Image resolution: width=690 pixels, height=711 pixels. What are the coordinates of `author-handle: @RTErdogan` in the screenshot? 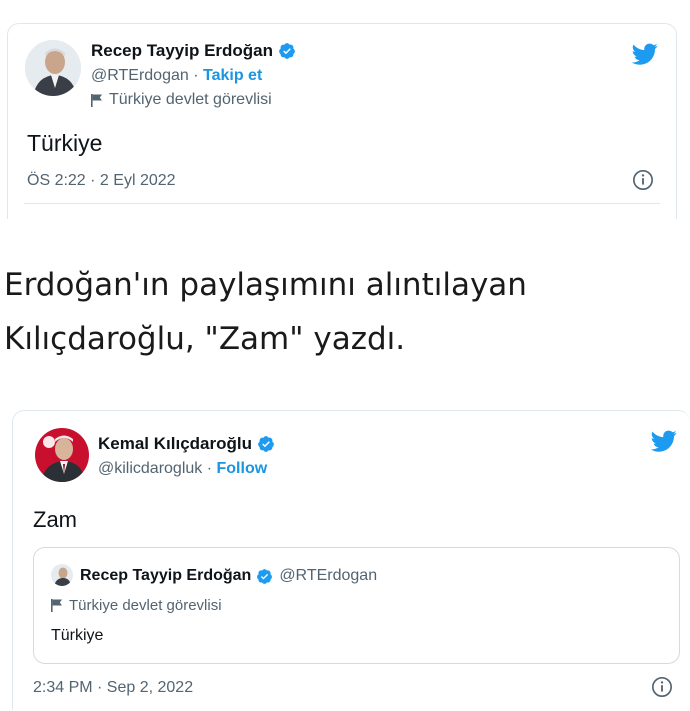 It's located at (140, 75).